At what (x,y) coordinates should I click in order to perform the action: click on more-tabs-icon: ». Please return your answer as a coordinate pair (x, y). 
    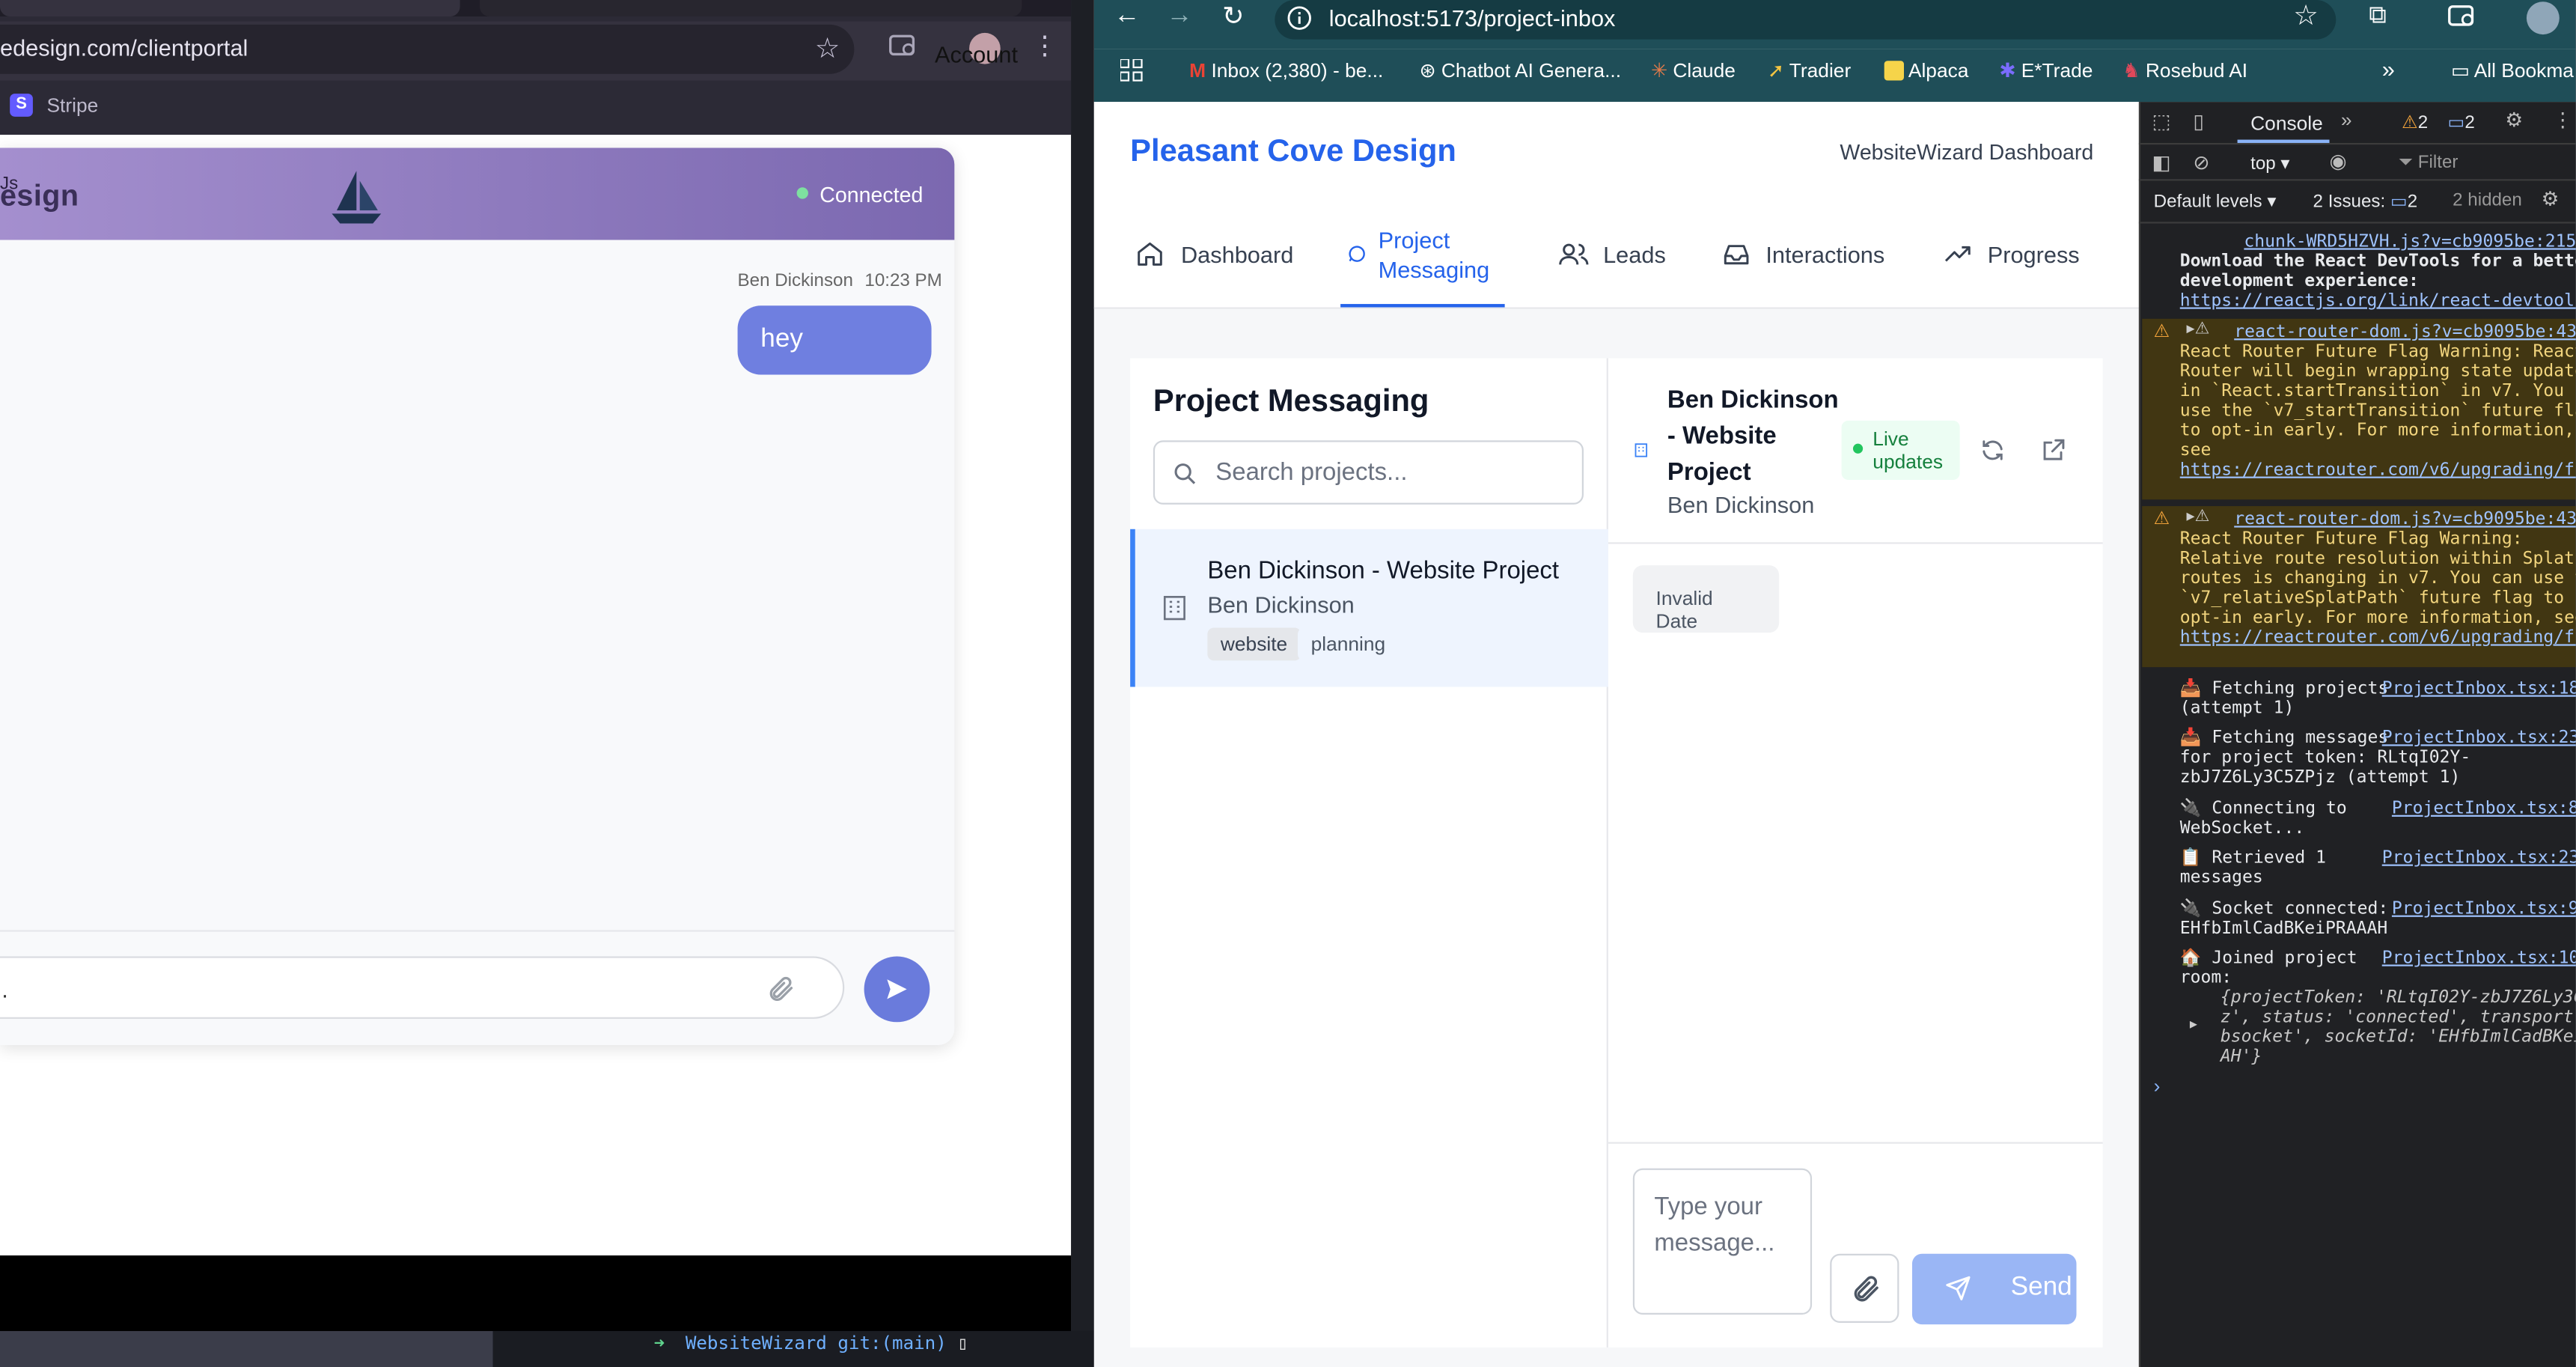
    Looking at the image, I should click on (2346, 120).